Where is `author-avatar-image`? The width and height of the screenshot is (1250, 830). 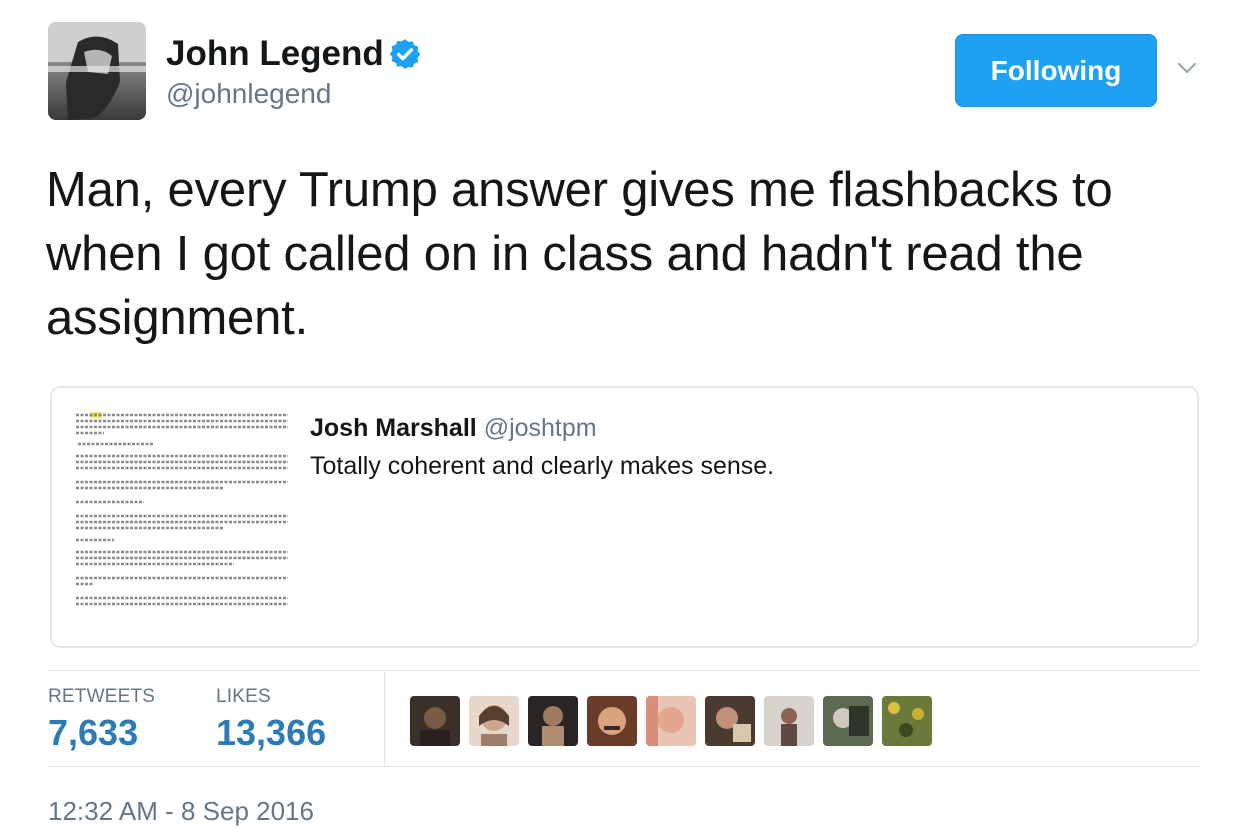 author-avatar-image is located at coordinates (97, 71).